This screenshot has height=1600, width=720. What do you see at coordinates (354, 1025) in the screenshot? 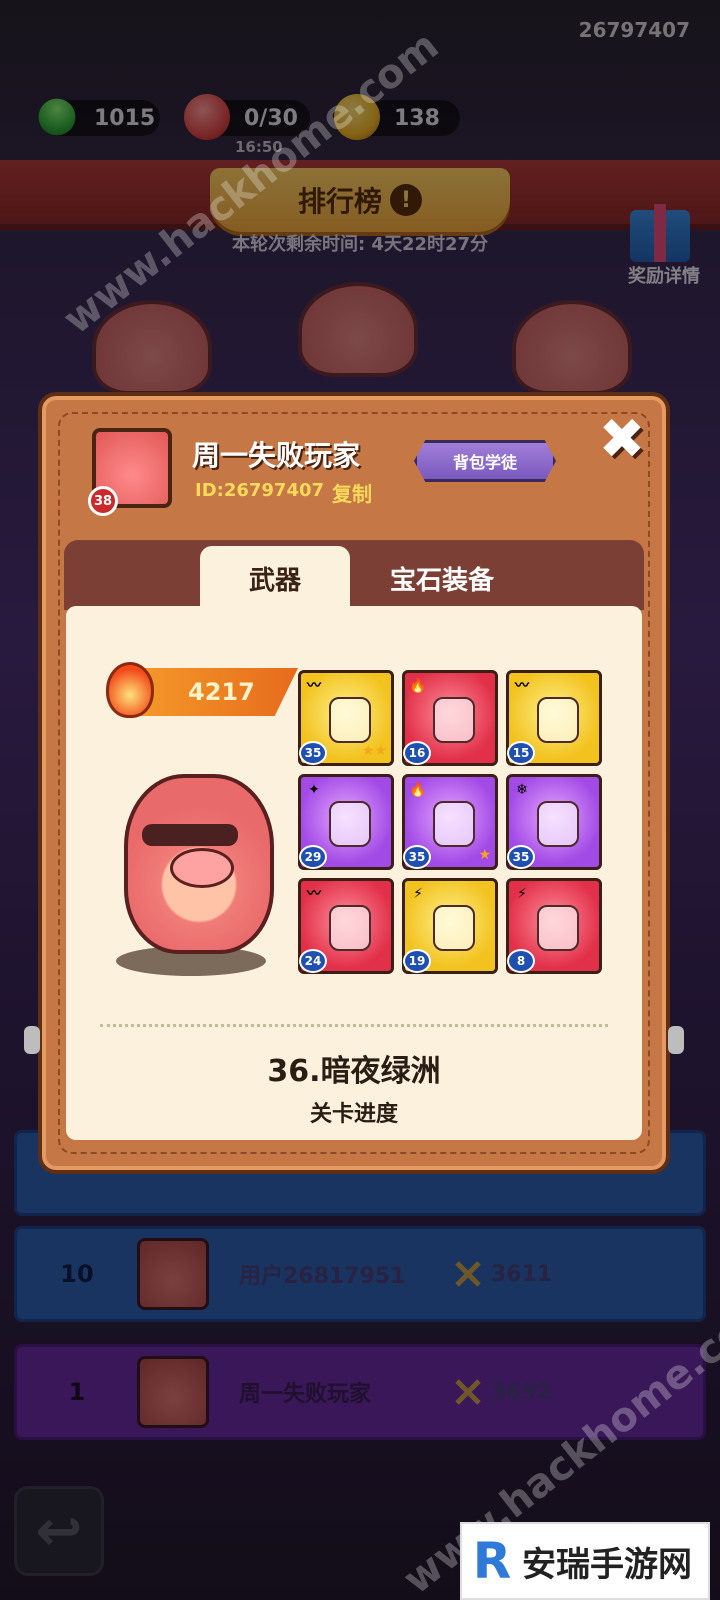
I see `divider` at bounding box center [354, 1025].